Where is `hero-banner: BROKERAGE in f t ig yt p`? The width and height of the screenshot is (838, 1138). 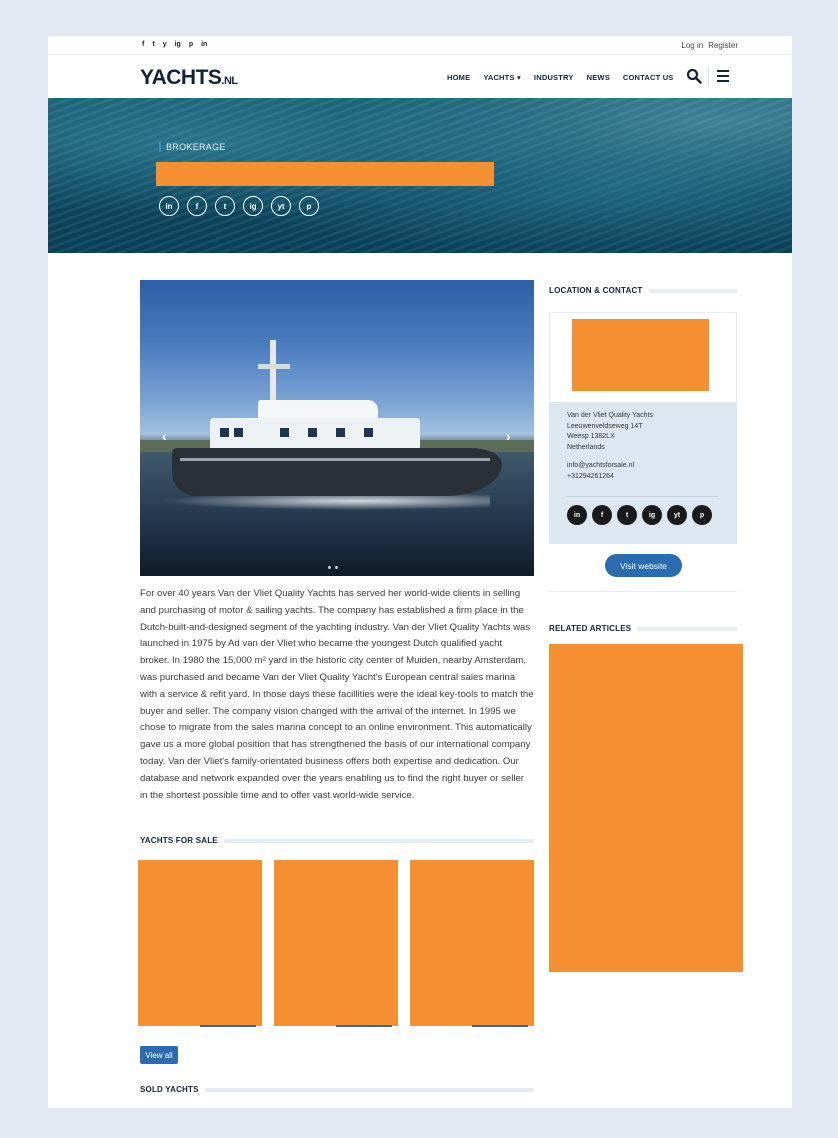
hero-banner: BROKERAGE in f t ig yt p is located at coordinates (420, 175).